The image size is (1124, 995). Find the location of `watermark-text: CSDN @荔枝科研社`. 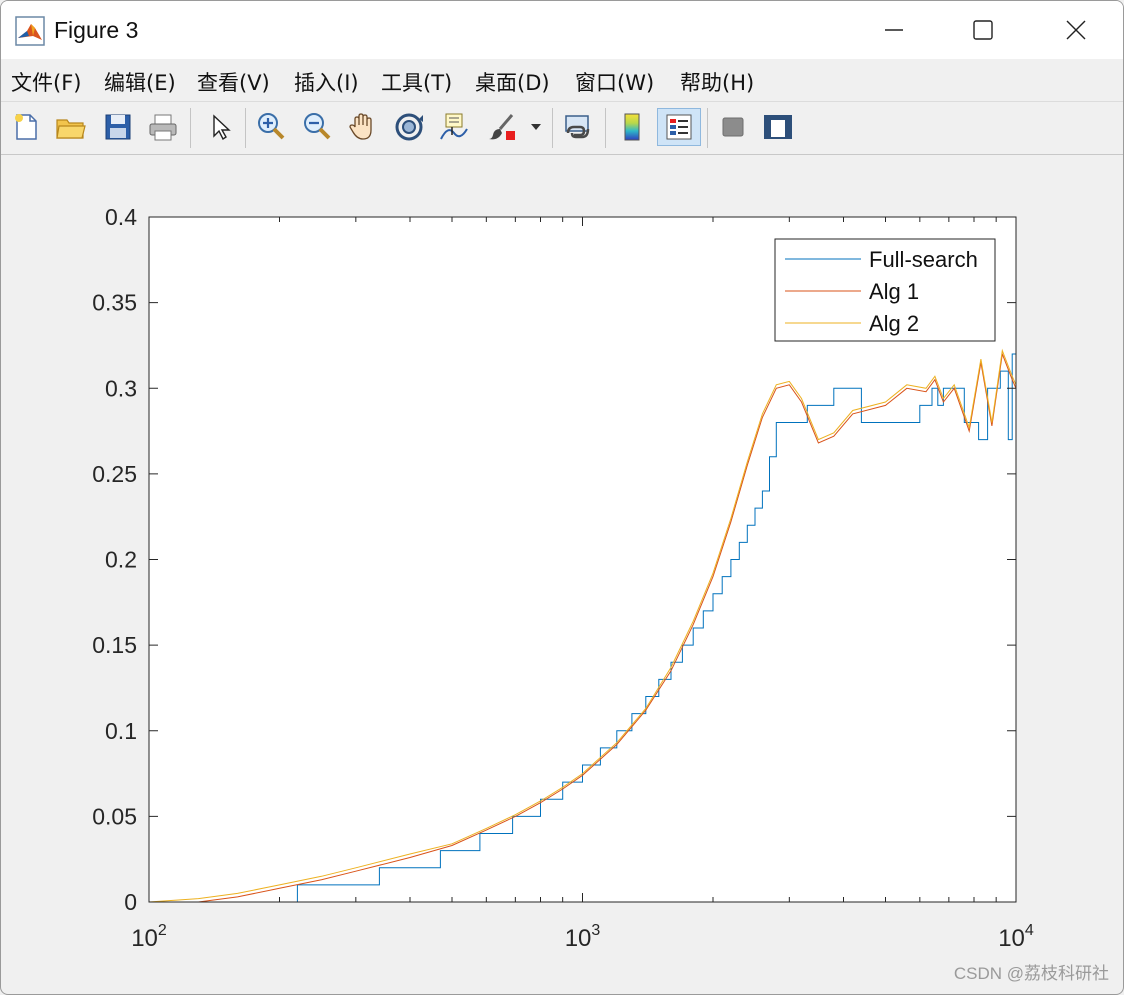

watermark-text: CSDN @荔枝科研社 is located at coordinates (1031, 973).